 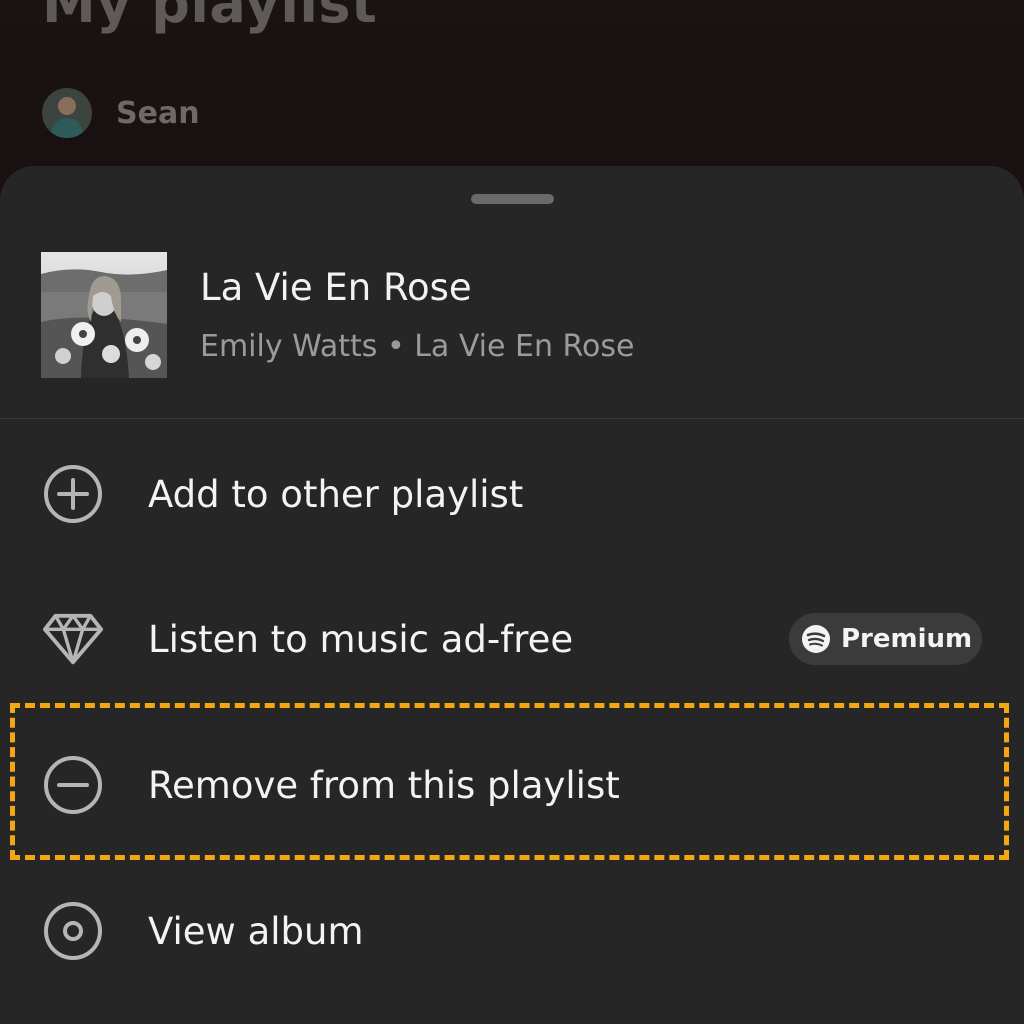 I want to click on minus-circle-icon, so click(x=73, y=785).